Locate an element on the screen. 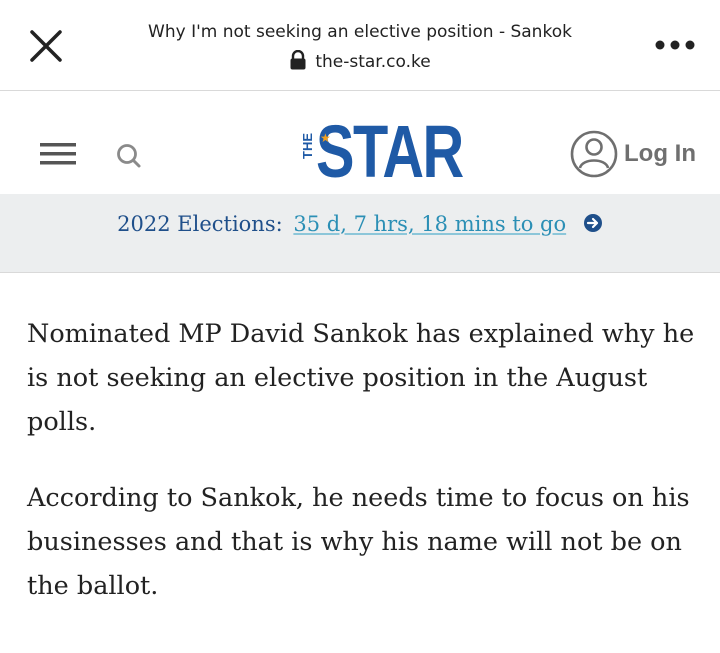 The height and width of the screenshot is (653, 720). hamburger-menu-icon is located at coordinates (59, 154).